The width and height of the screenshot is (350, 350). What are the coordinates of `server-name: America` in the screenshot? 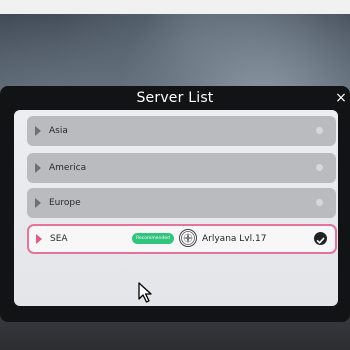 It's located at (68, 168).